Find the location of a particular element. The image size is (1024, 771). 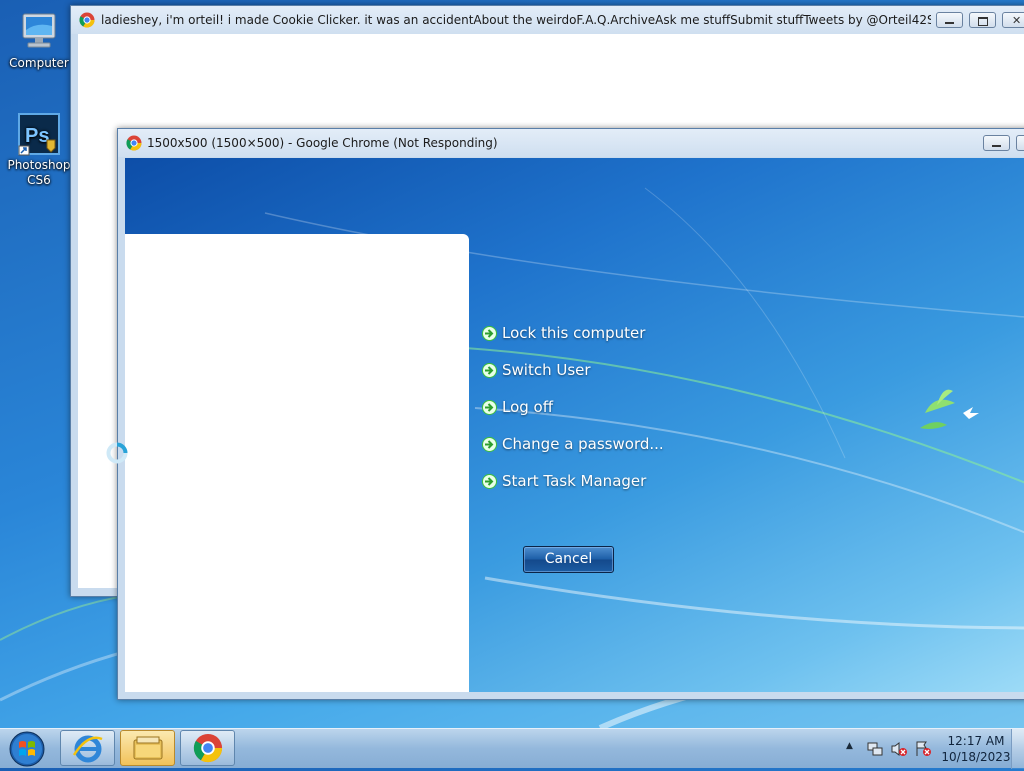

photoshop-desktop-icon: Ps Photoshop CS6 is located at coordinates (39, 150).